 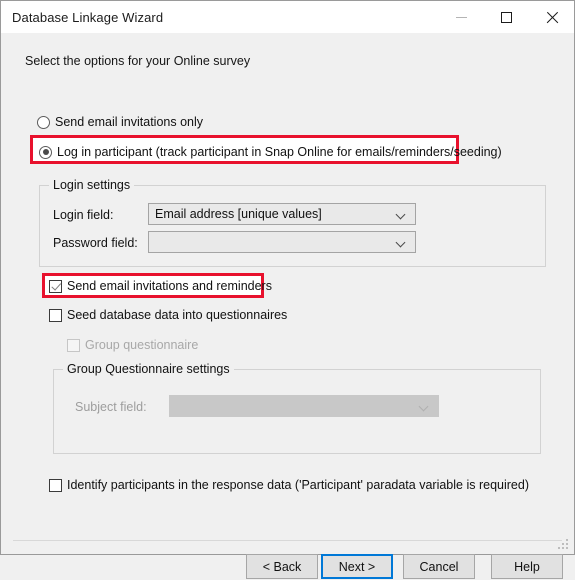 I want to click on checkbox-send-email-invitations-and-reminders: Send email invitations and reminders, so click(x=160, y=286).